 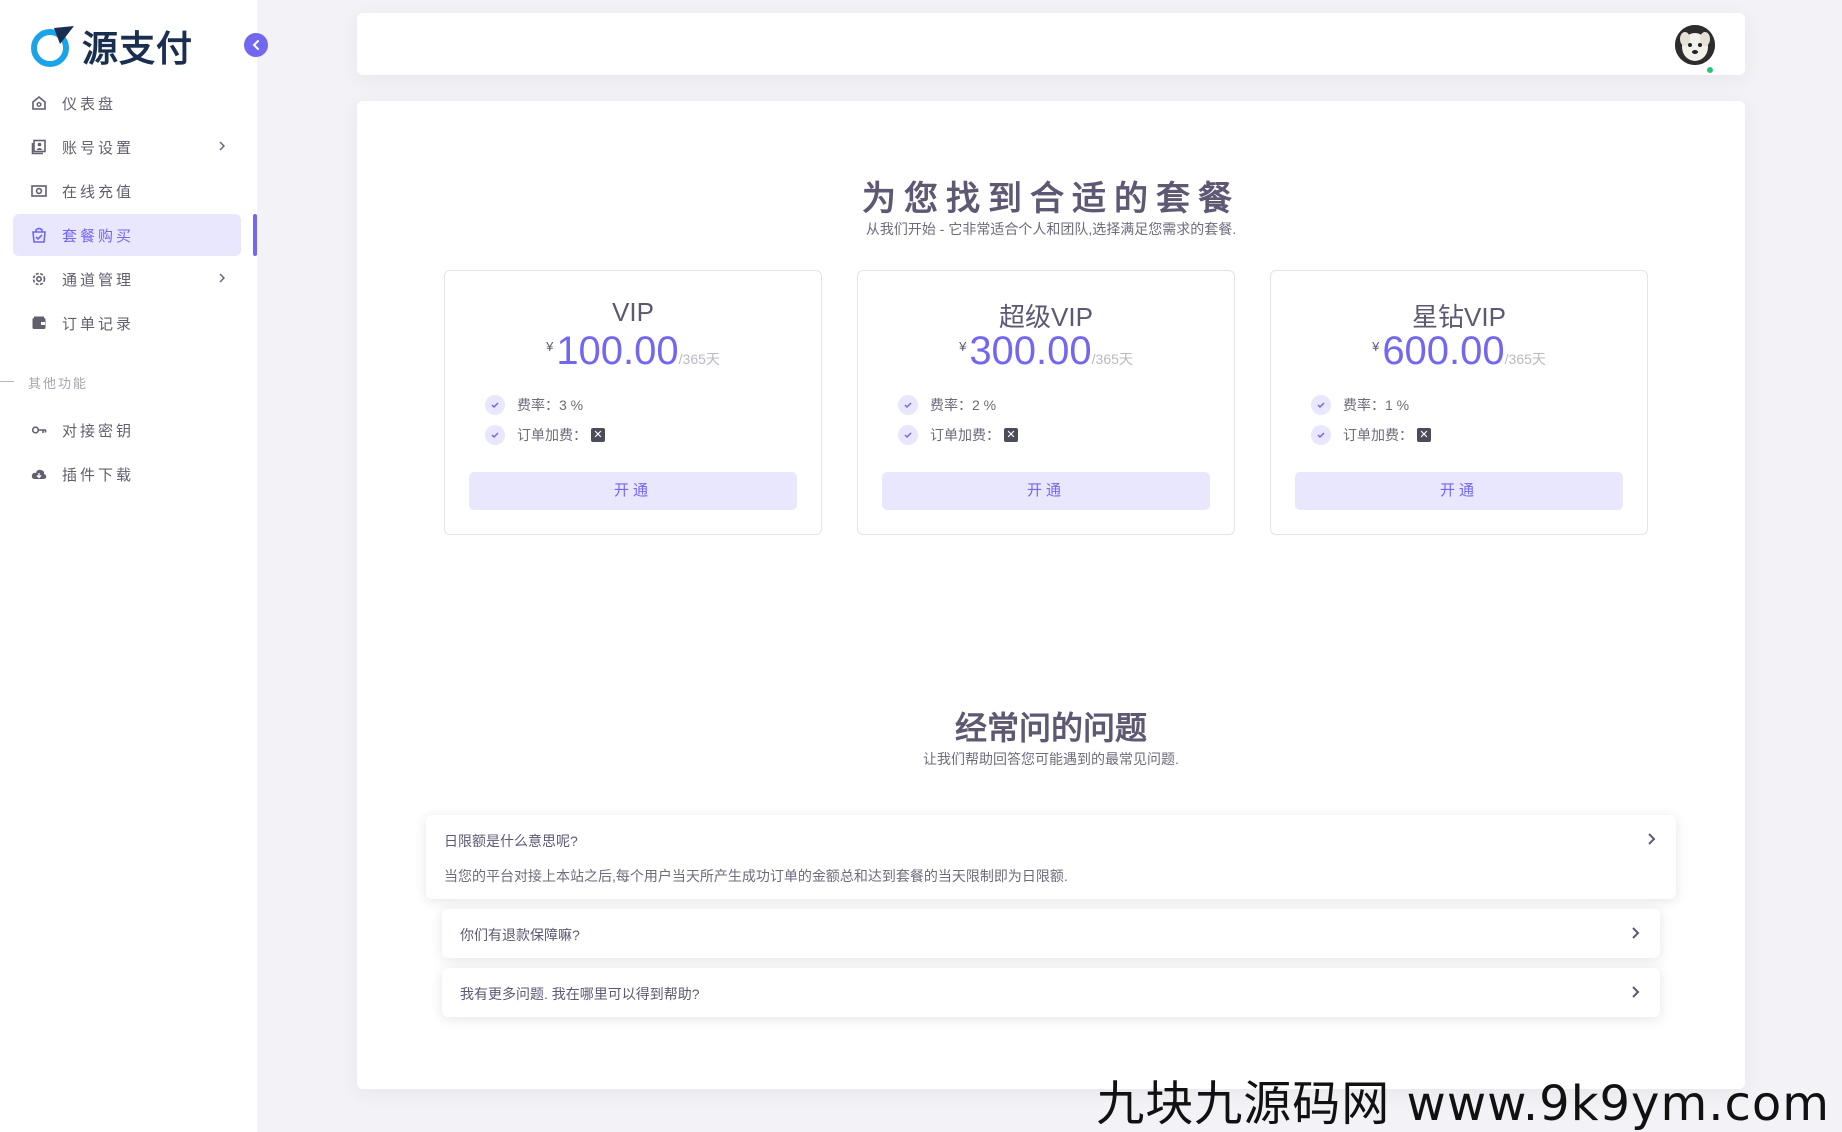 I want to click on plan-feature-fee-rate: 费率：2 %, so click(x=947, y=405).